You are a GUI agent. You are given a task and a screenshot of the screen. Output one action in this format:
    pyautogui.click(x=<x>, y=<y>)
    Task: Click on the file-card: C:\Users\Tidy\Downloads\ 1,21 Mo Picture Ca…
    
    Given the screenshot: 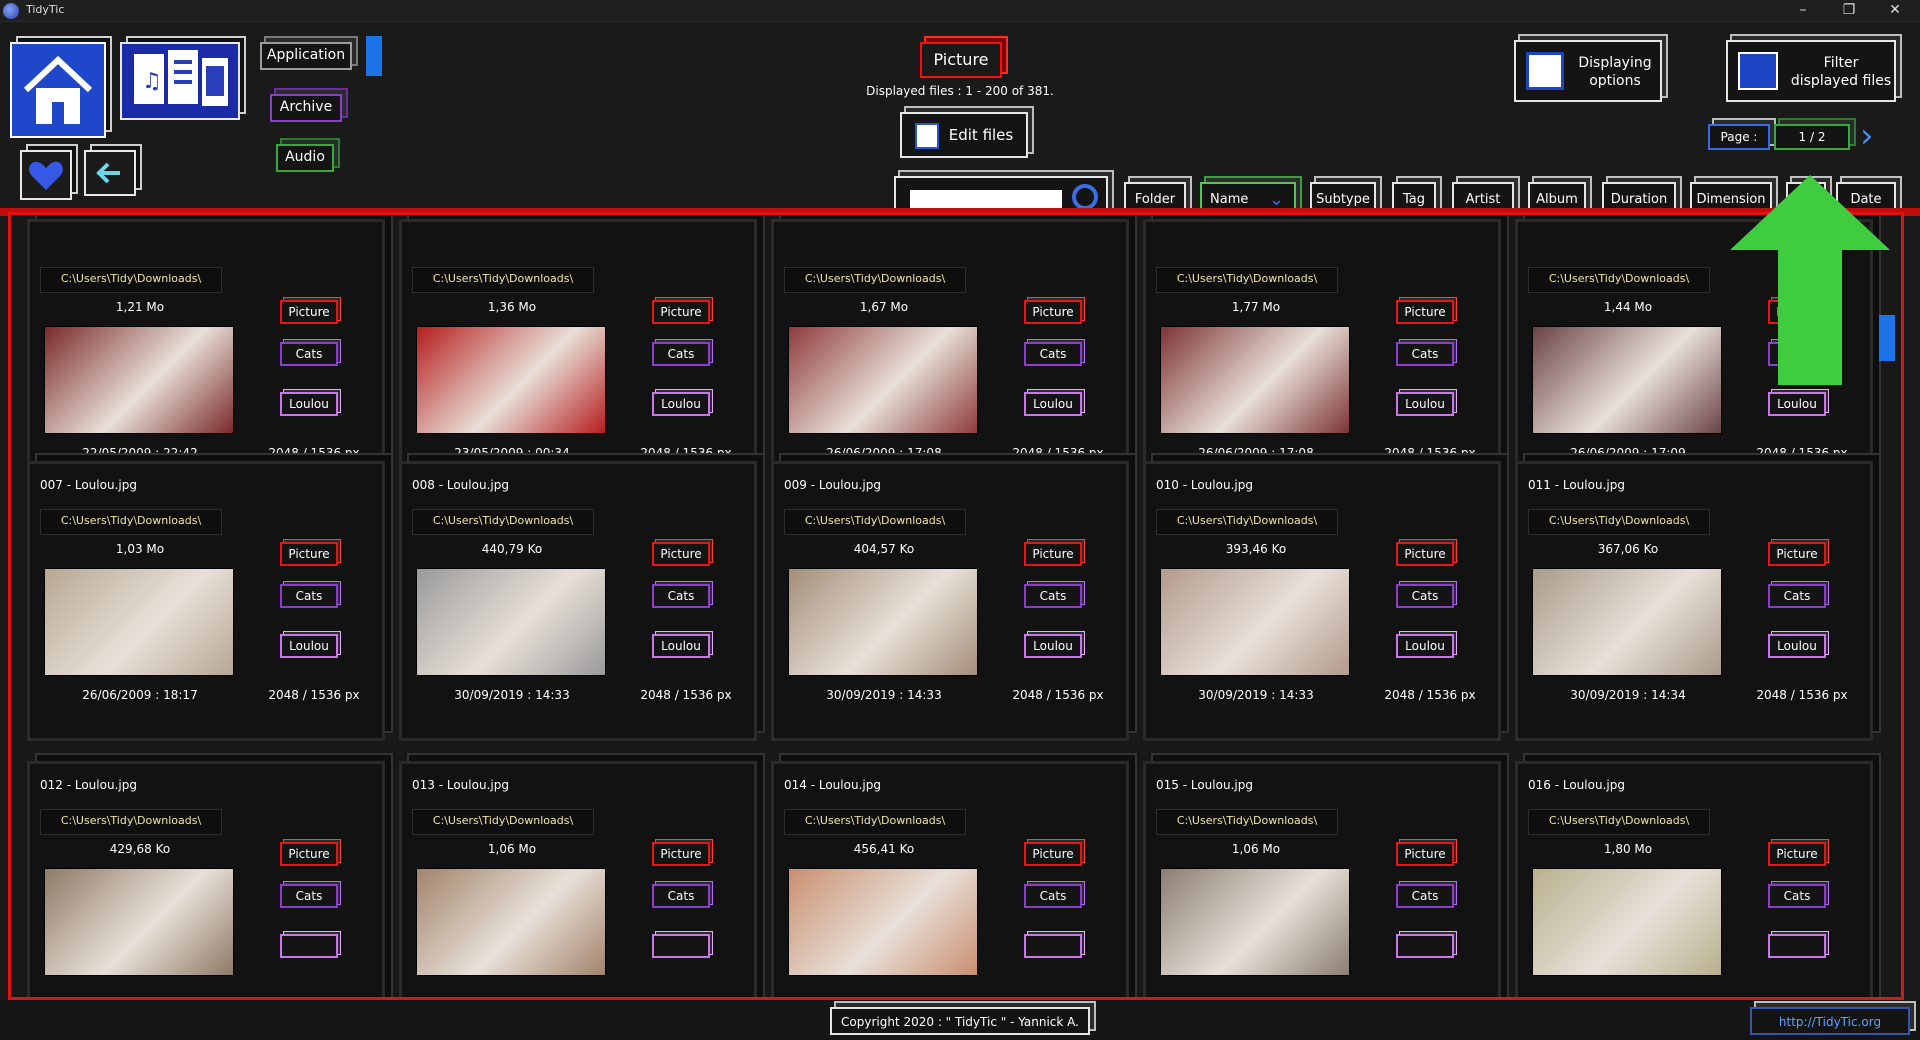 What is the action you would take?
    pyautogui.click(x=206, y=359)
    